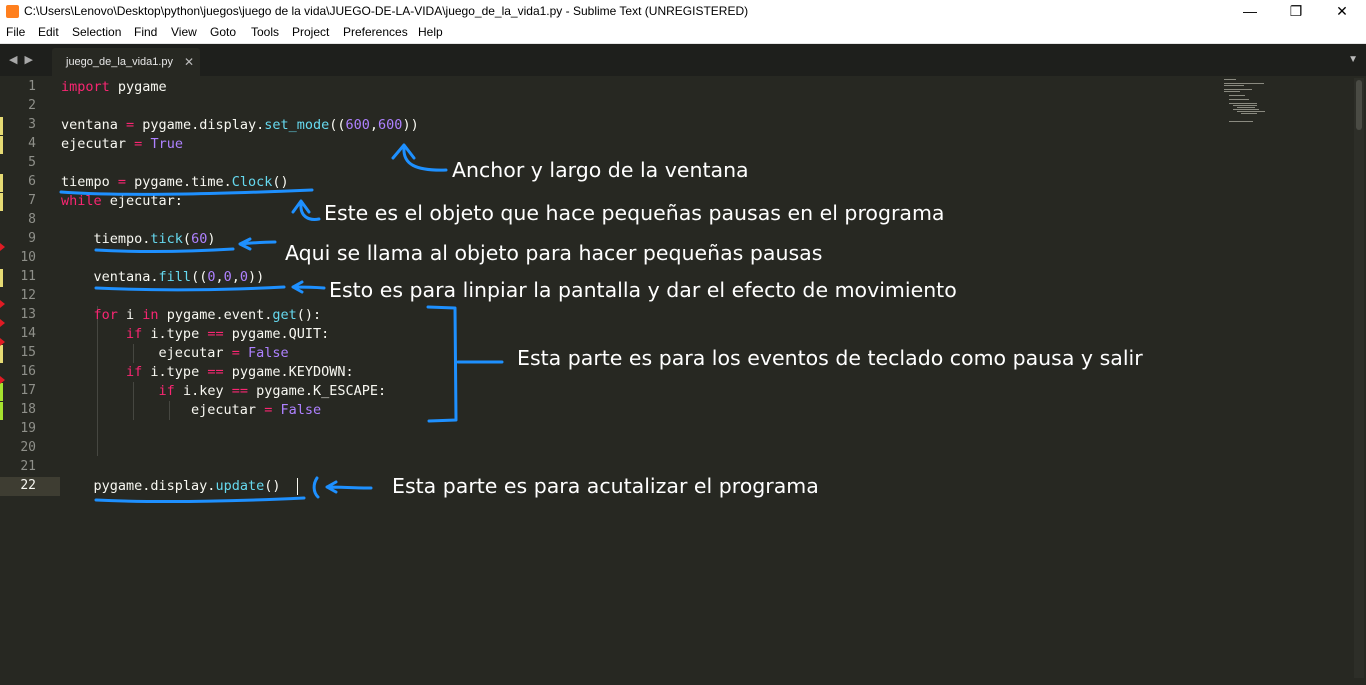  I want to click on underline-clock, so click(186, 192).